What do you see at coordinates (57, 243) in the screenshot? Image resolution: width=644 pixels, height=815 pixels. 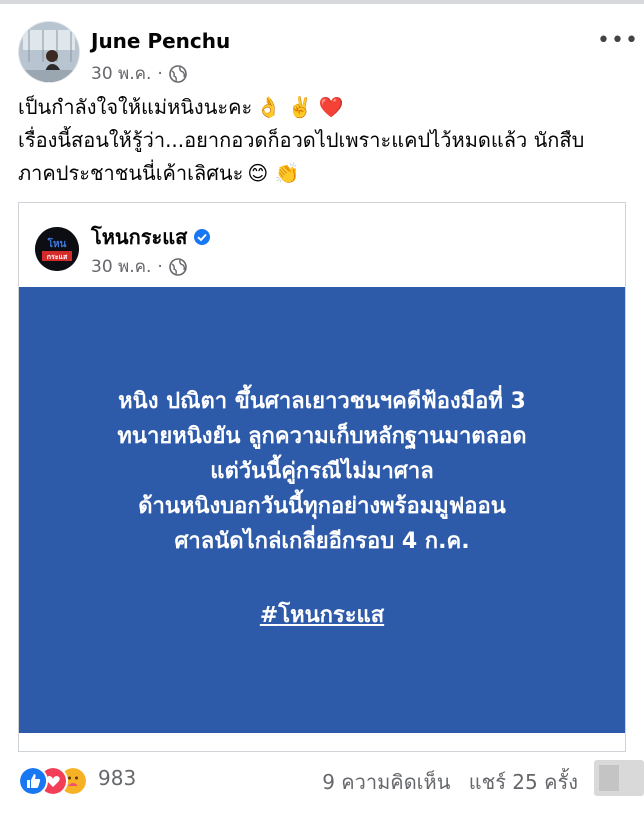 I see `svg-text: โหน` at bounding box center [57, 243].